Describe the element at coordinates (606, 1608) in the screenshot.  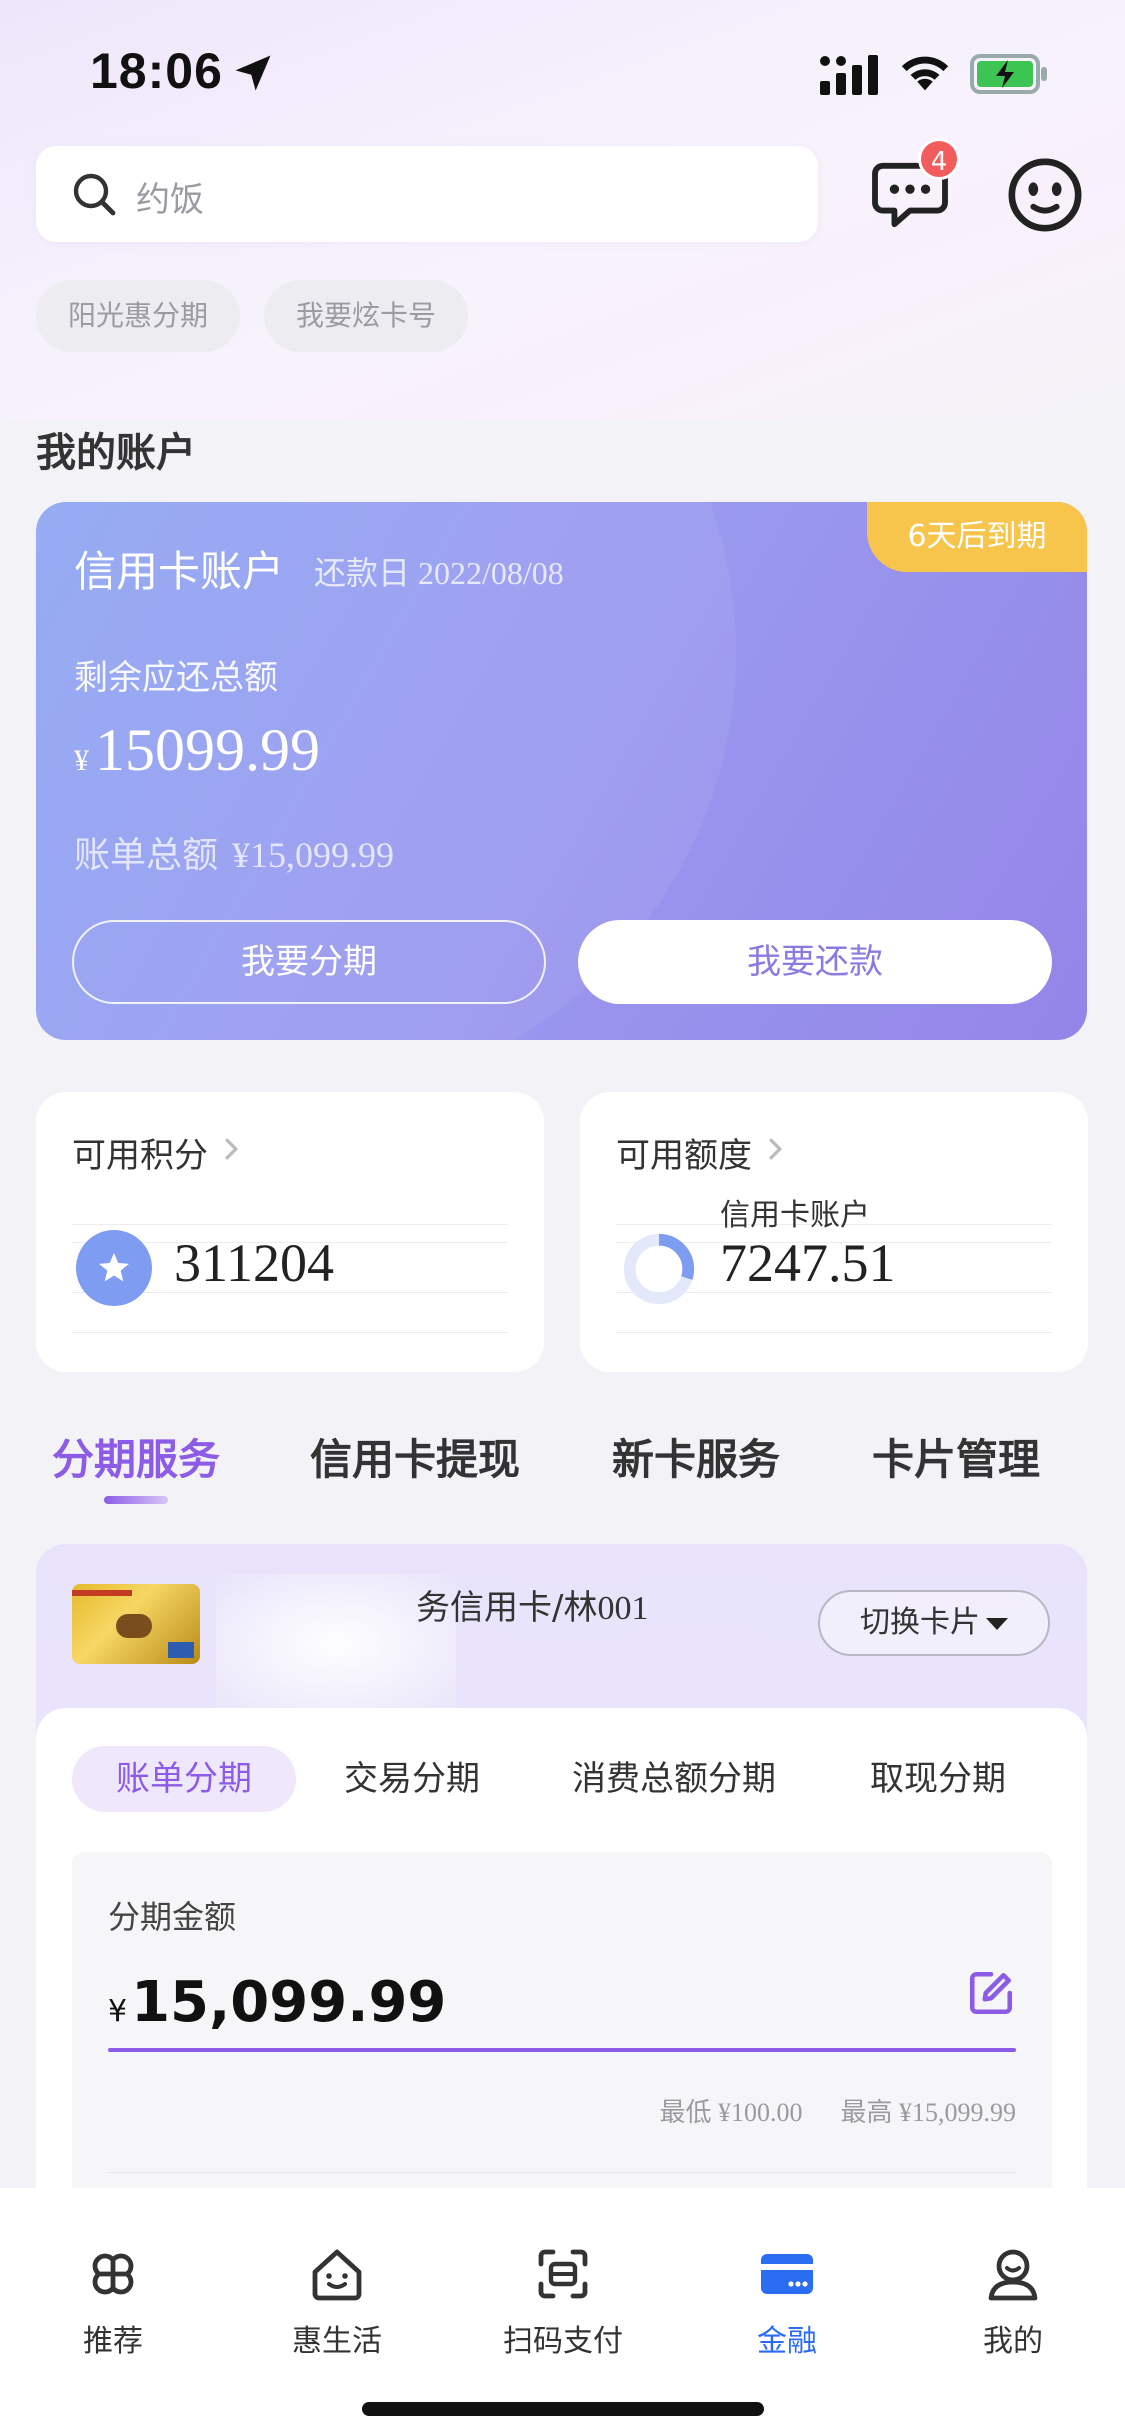
I see `card-name-suffix: 林001` at that location.